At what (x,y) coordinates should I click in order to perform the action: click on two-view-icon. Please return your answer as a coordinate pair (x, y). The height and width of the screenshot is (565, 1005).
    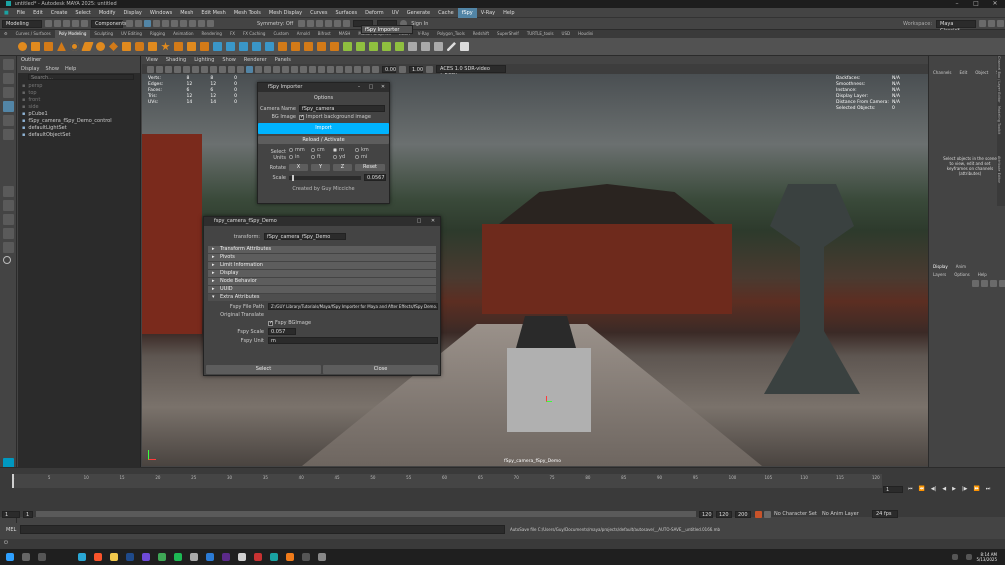
    Looking at the image, I should click on (8, 219).